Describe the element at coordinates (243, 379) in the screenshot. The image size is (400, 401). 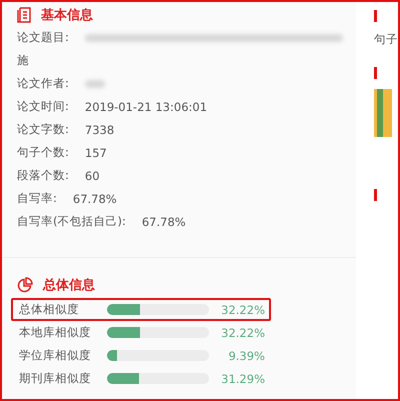
I see `metric-value: 31.29%` at that location.